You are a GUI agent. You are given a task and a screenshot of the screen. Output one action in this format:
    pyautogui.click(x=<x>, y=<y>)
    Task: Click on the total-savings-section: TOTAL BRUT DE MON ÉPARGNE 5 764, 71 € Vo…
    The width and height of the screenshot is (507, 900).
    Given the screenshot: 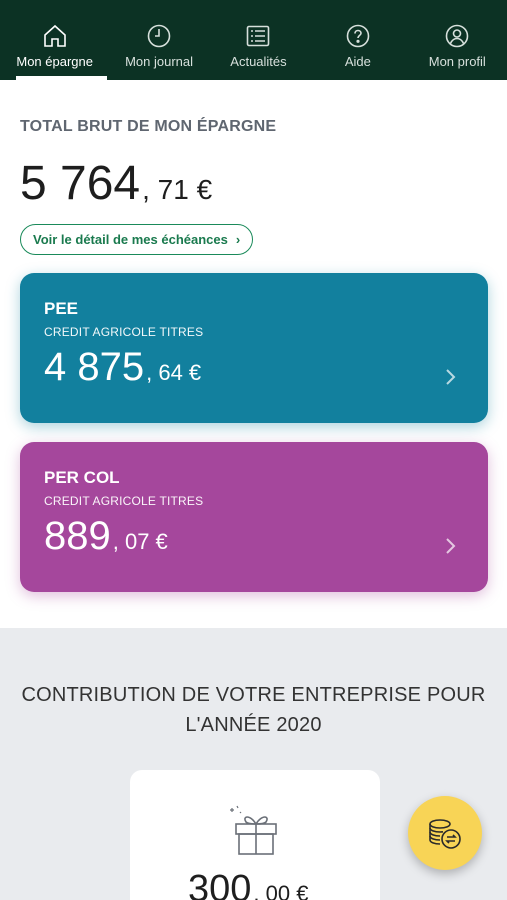 What is the action you would take?
    pyautogui.click(x=255, y=186)
    